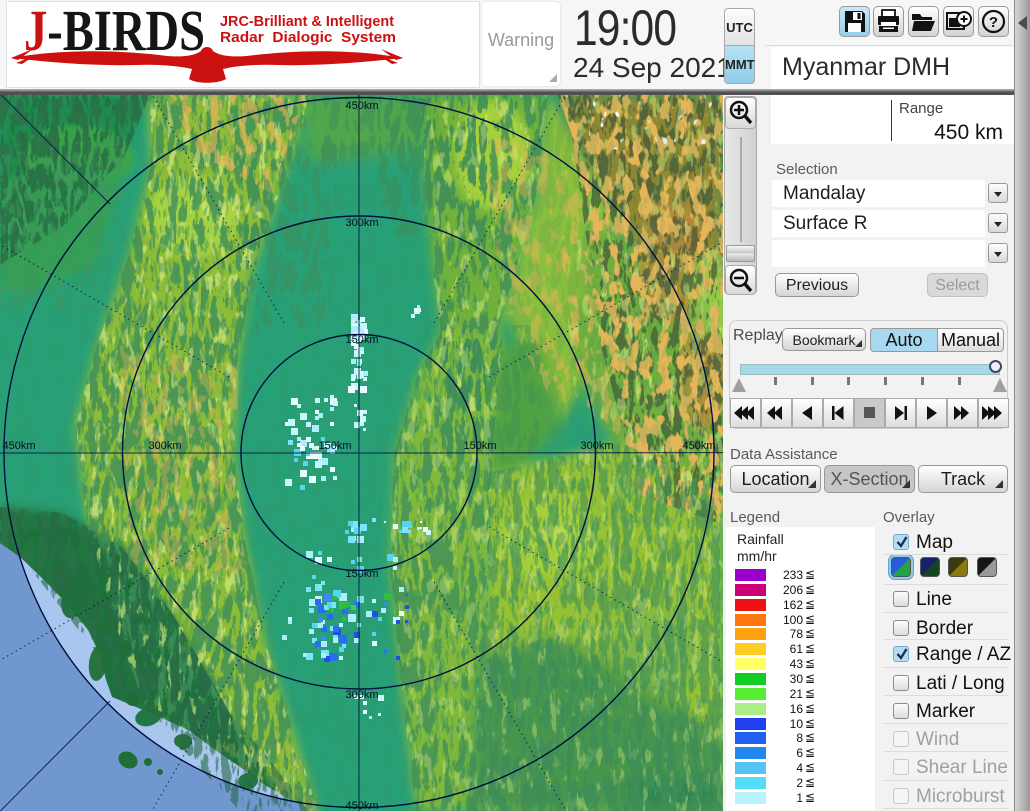 The height and width of the screenshot is (811, 1030). What do you see at coordinates (308, 37) in the screenshot?
I see `svg-text: Radar Dialogic System` at bounding box center [308, 37].